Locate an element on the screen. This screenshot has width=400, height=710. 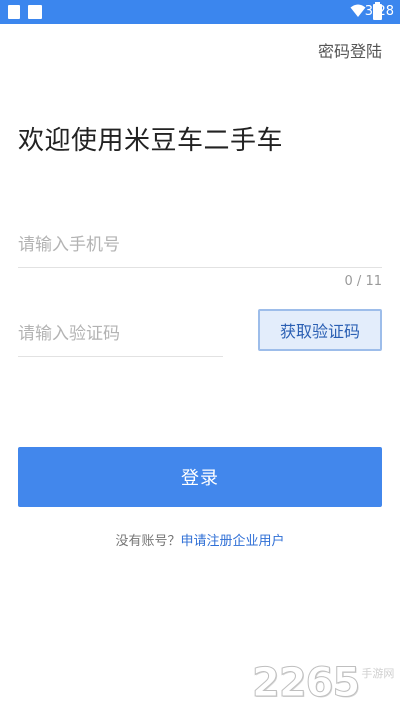
watermark-logo: 2265 手游网 is located at coordinates (323, 680).